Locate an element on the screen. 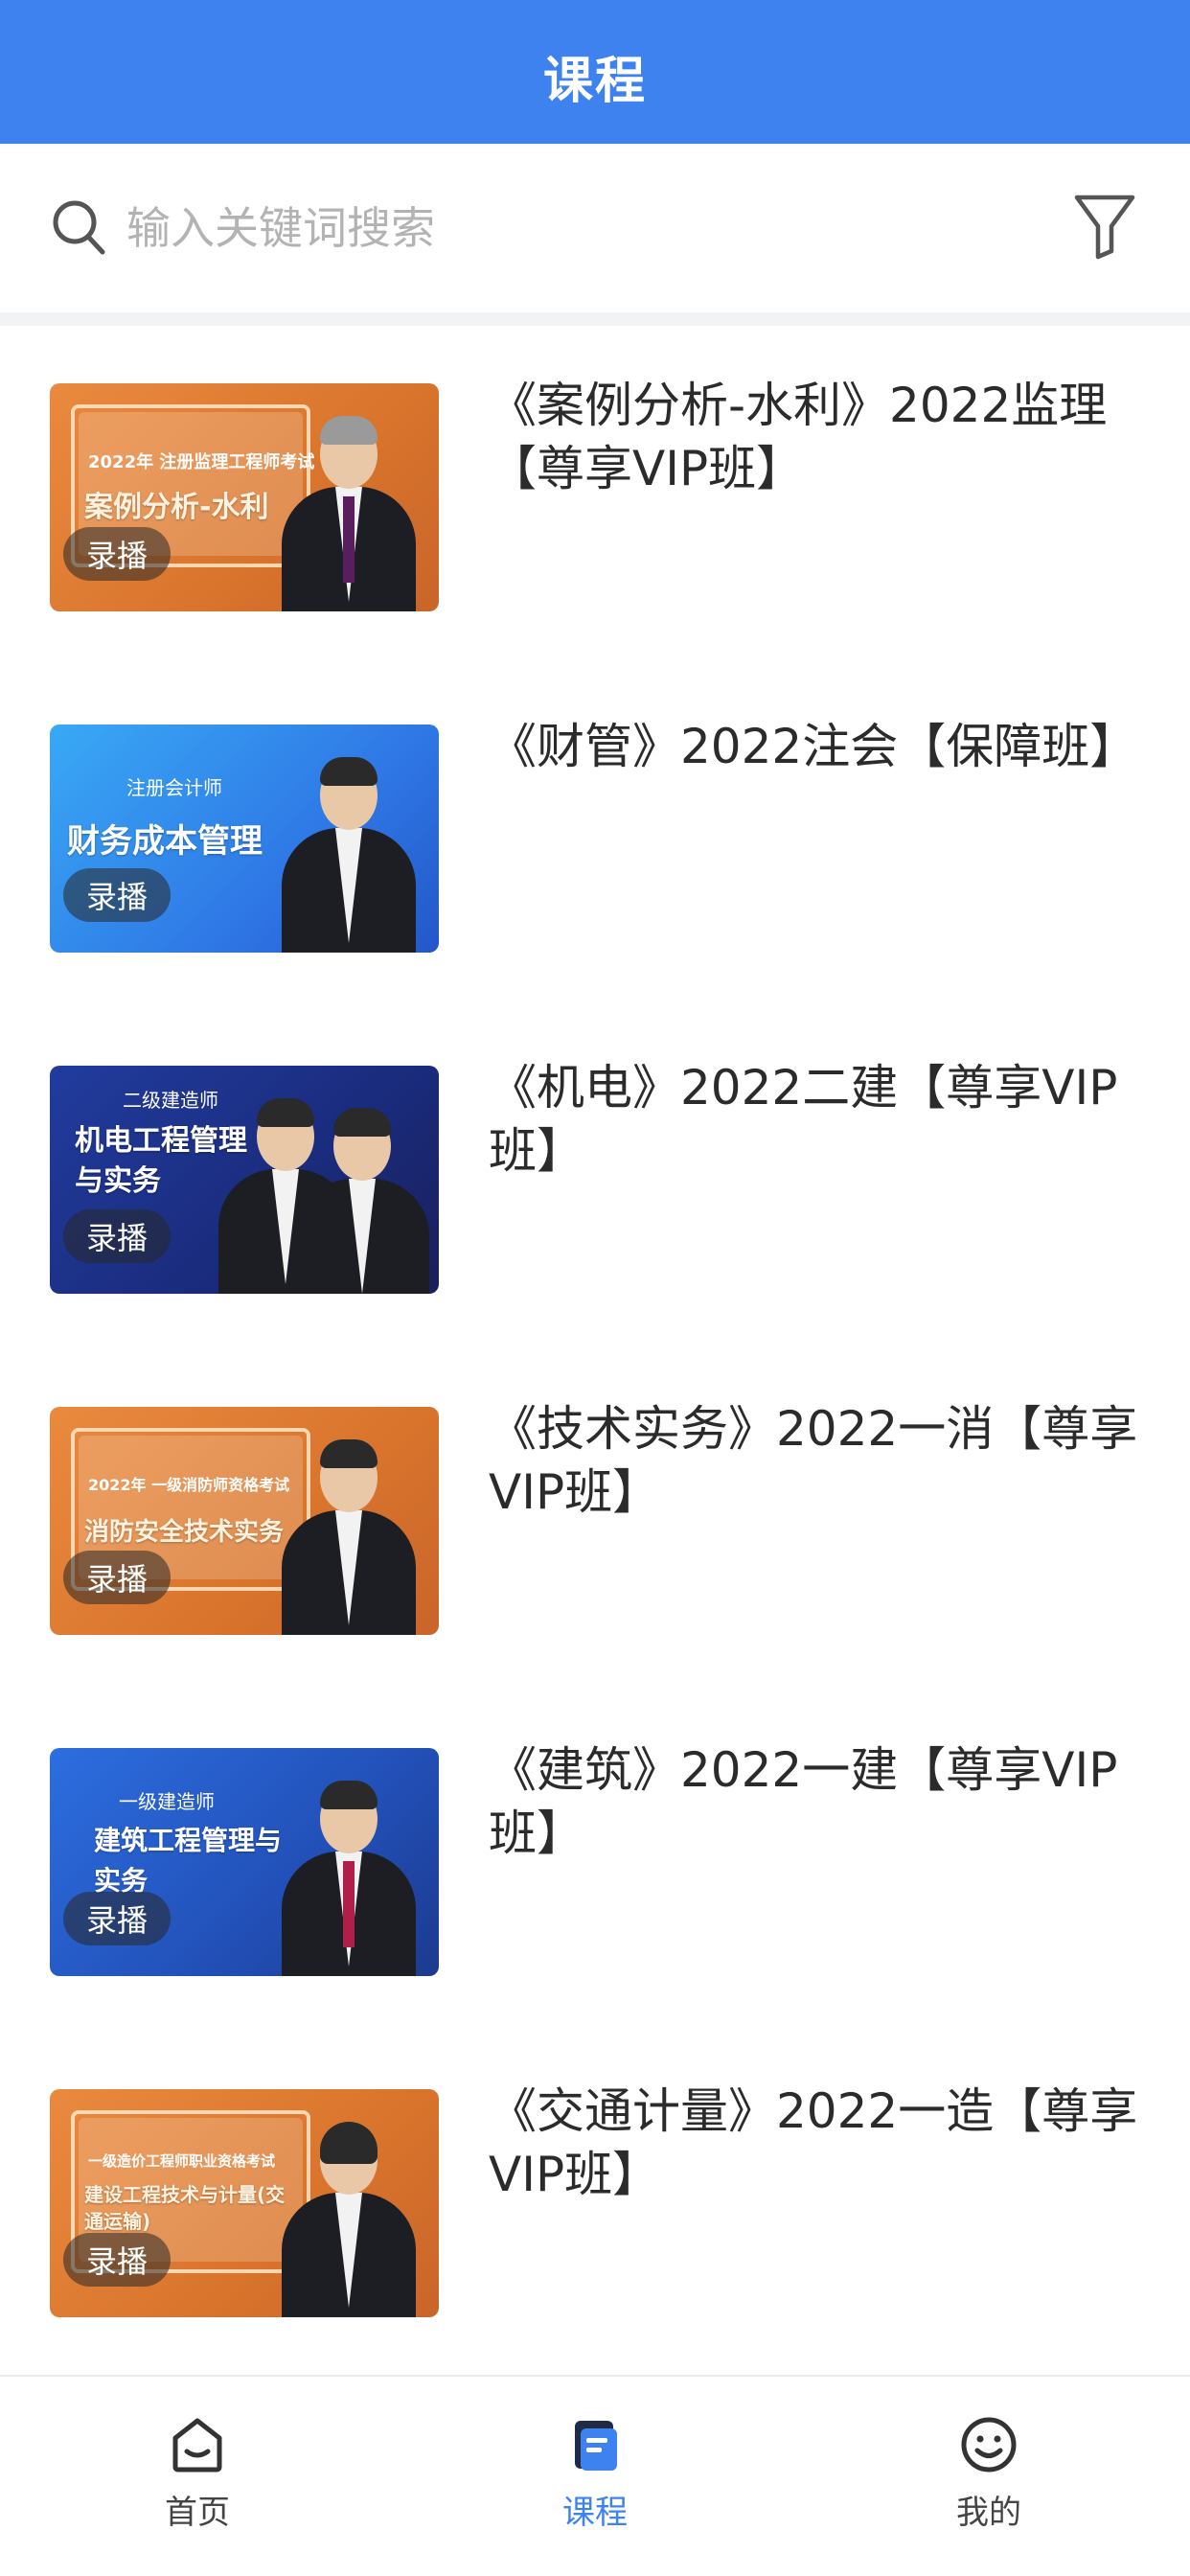 This screenshot has width=1190, height=2576. course-thumbnail: 2022年 注册监理工程师考试 案例分析-水利 录播 is located at coordinates (245, 497).